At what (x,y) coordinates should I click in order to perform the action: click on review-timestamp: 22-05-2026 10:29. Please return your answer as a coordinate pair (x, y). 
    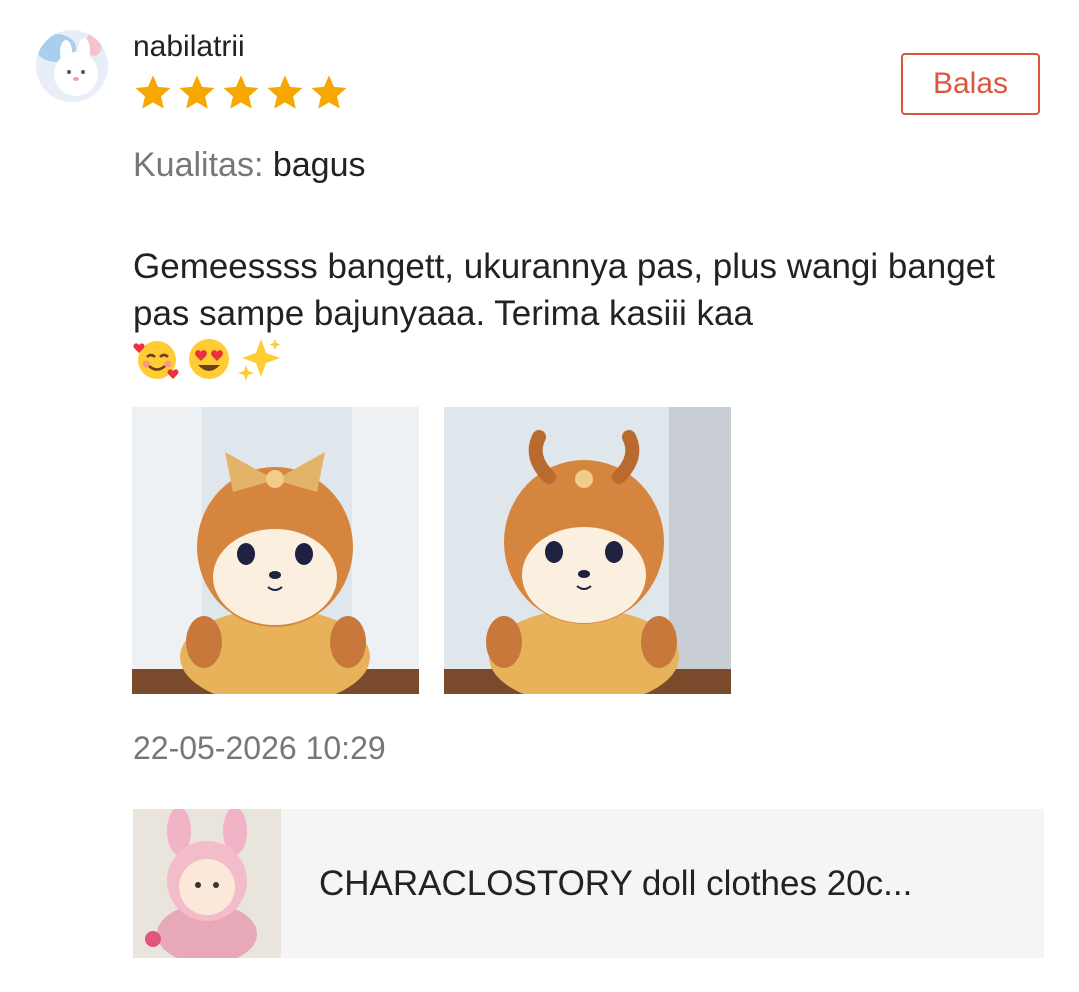
    Looking at the image, I should click on (259, 748).